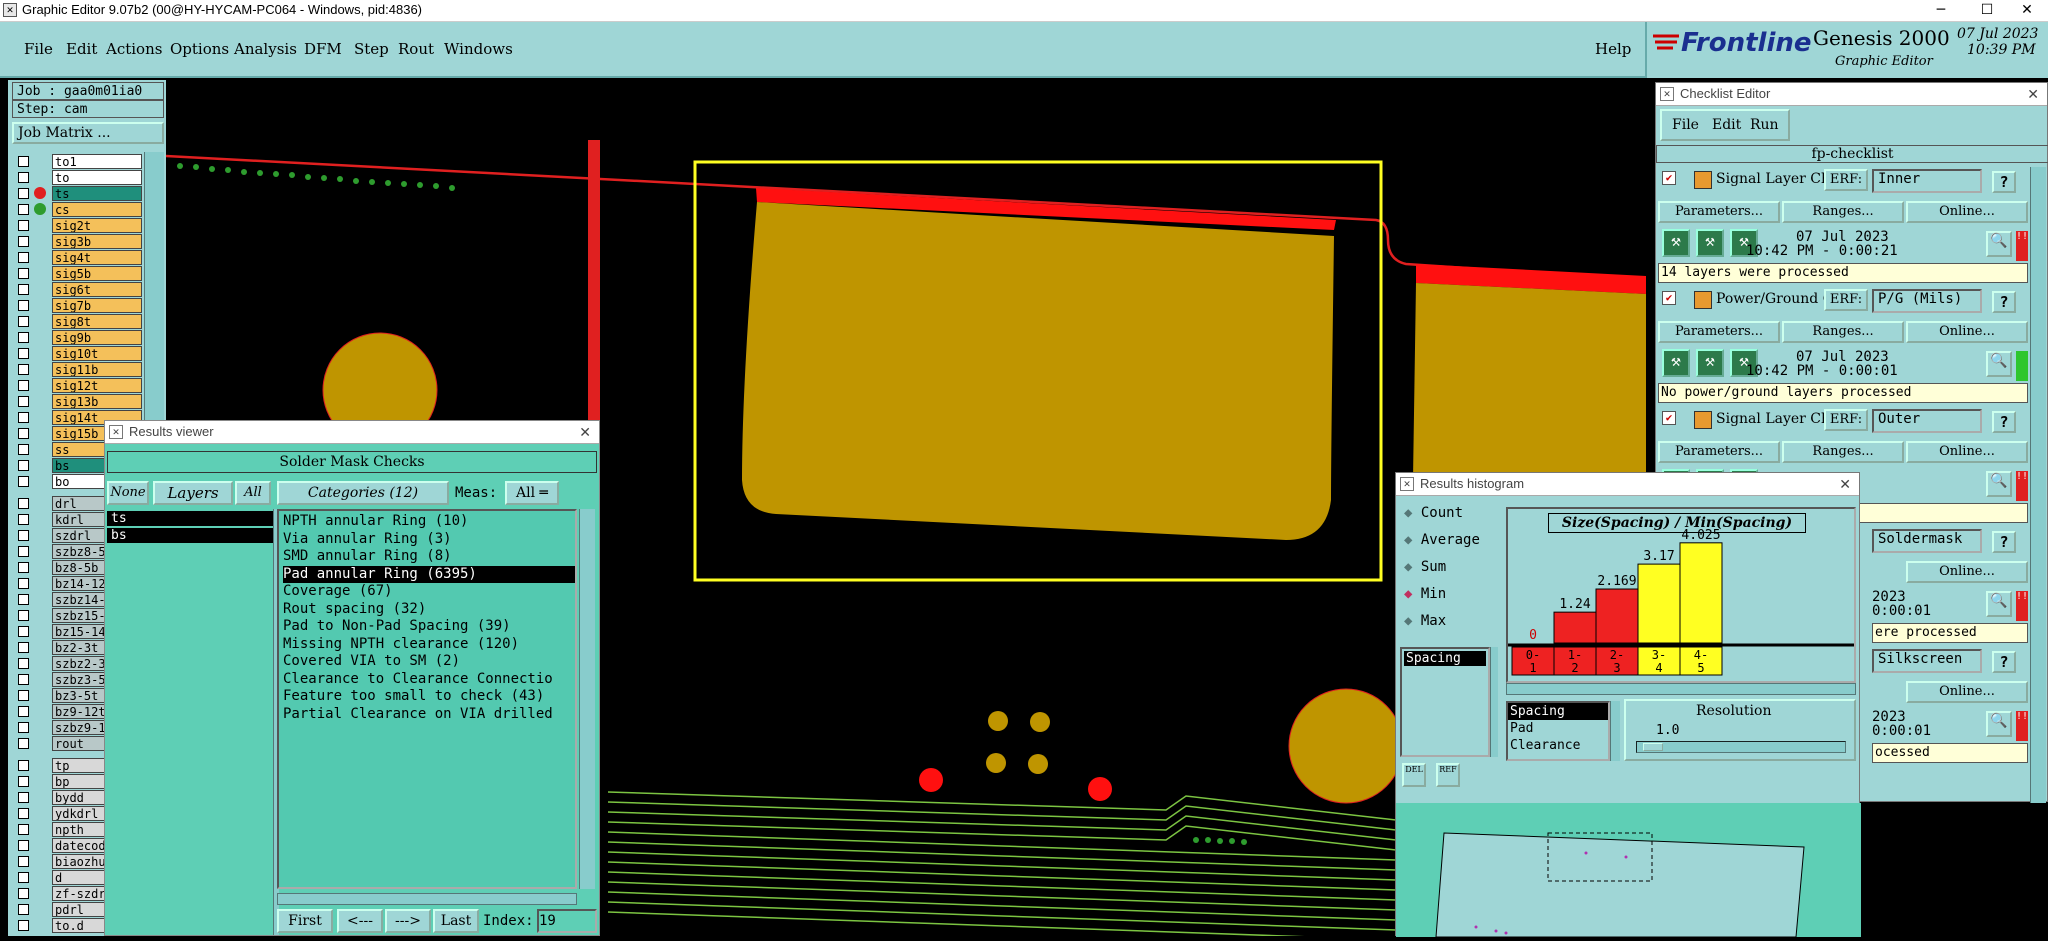 Image resolution: width=2048 pixels, height=941 pixels. Describe the element at coordinates (77, 257) in the screenshot. I see `layer-item-sig4t: sig4t` at that location.